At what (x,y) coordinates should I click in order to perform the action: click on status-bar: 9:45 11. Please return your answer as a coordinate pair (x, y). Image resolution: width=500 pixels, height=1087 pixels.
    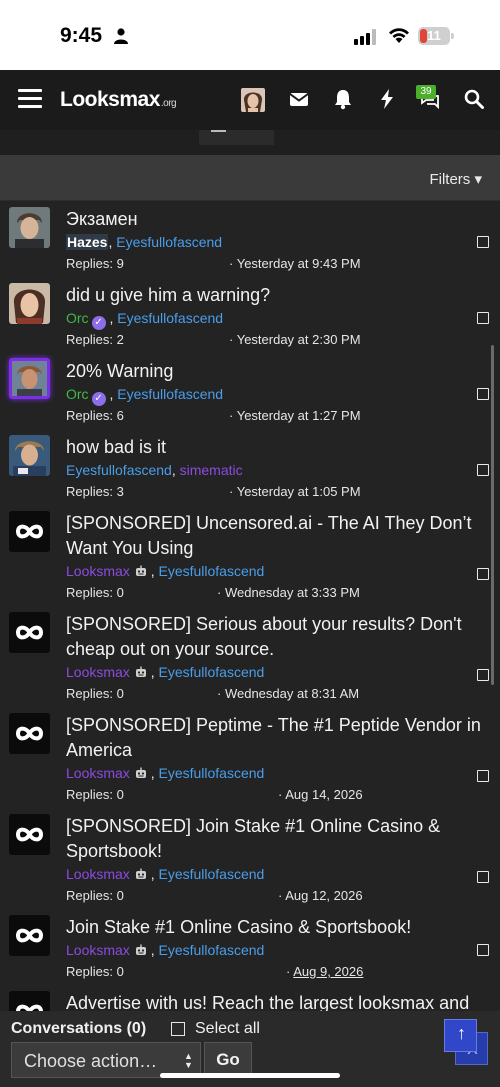
    Looking at the image, I should click on (250, 35).